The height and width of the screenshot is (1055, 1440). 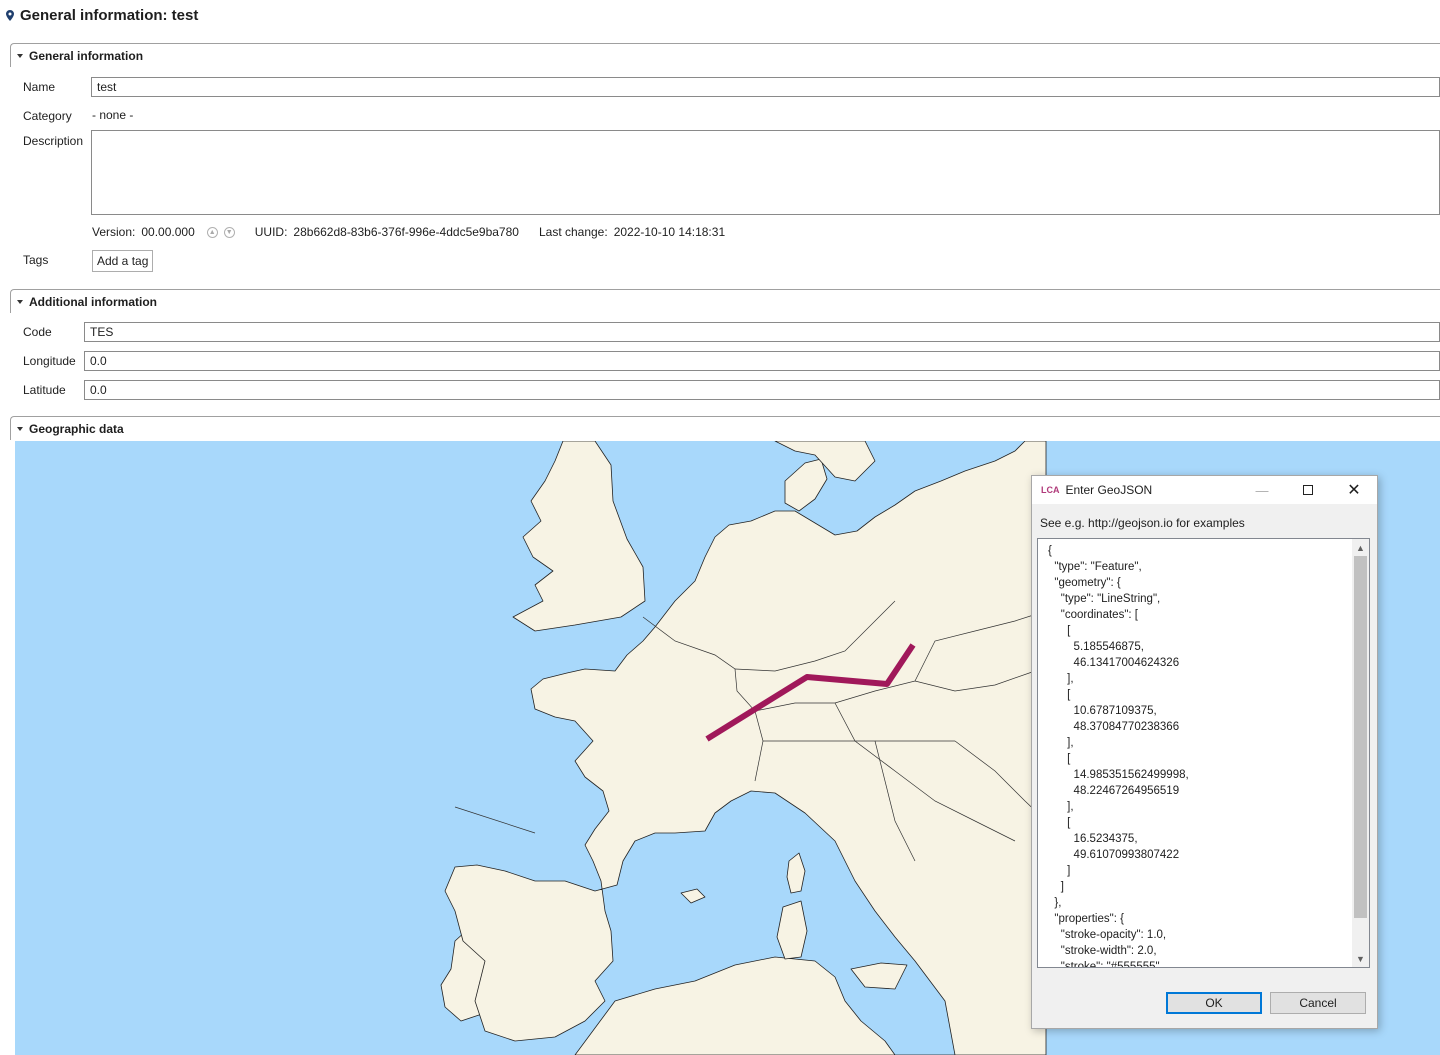 I want to click on geojson-text: { "type": "Feature", "geometry", so click(x=1203, y=753).